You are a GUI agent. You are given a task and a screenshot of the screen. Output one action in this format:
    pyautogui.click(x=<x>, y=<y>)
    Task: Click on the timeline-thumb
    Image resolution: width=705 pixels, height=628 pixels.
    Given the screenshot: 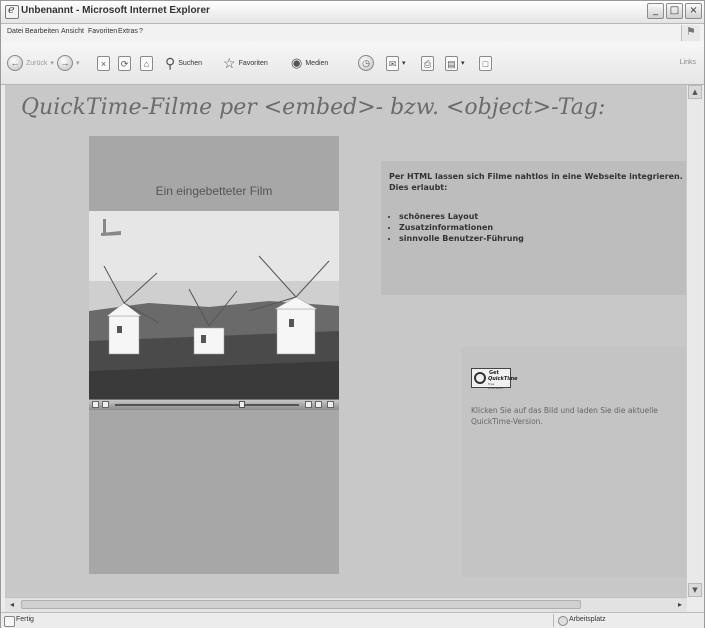 What is the action you would take?
    pyautogui.click(x=242, y=404)
    